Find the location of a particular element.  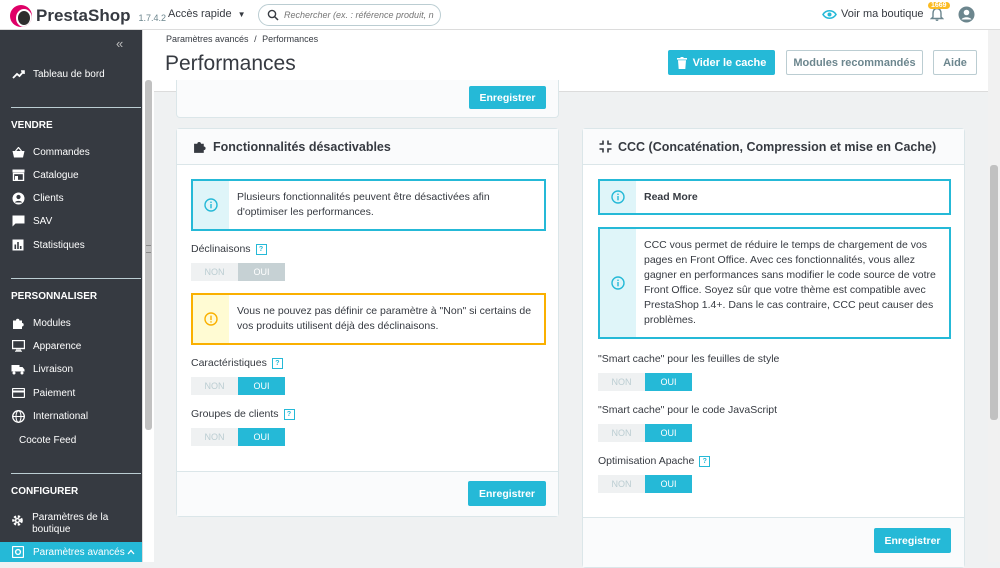

sidebar-item-label: SAV is located at coordinates (43, 221).